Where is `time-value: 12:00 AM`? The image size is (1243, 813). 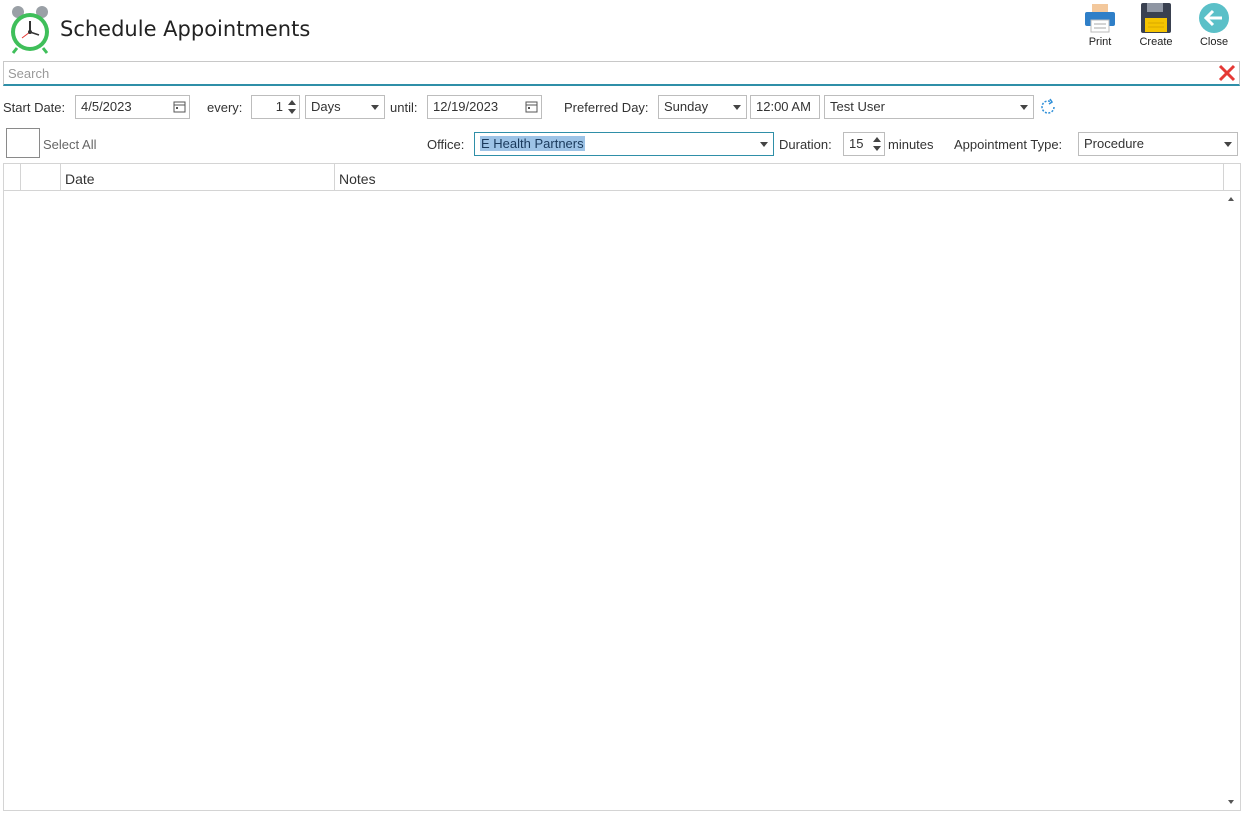 time-value: 12:00 AM is located at coordinates (783, 106).